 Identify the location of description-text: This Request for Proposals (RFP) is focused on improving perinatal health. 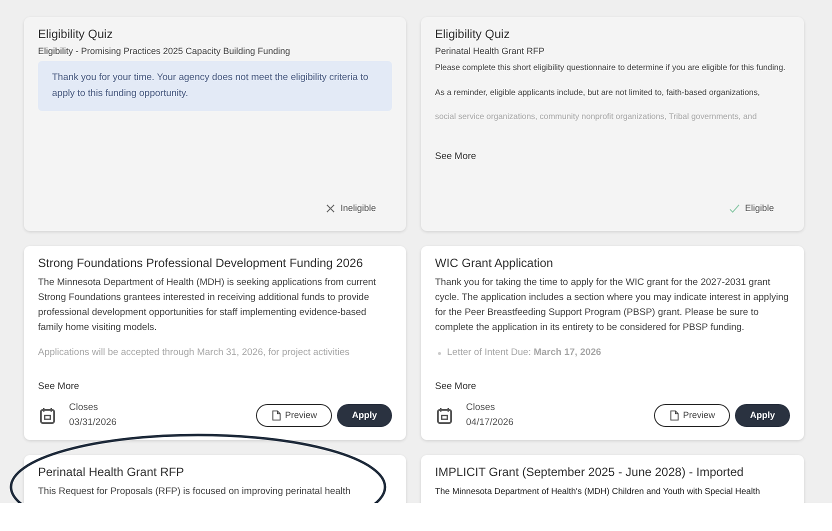
(195, 492).